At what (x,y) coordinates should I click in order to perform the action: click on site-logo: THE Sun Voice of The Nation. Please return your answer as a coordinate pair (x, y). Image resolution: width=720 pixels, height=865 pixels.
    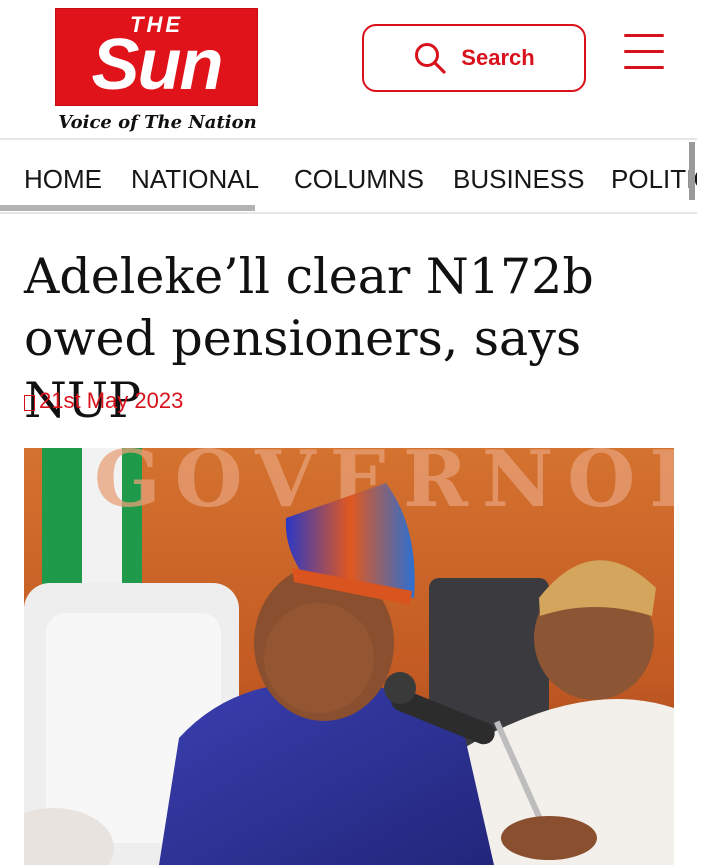
    Looking at the image, I should click on (157, 73).